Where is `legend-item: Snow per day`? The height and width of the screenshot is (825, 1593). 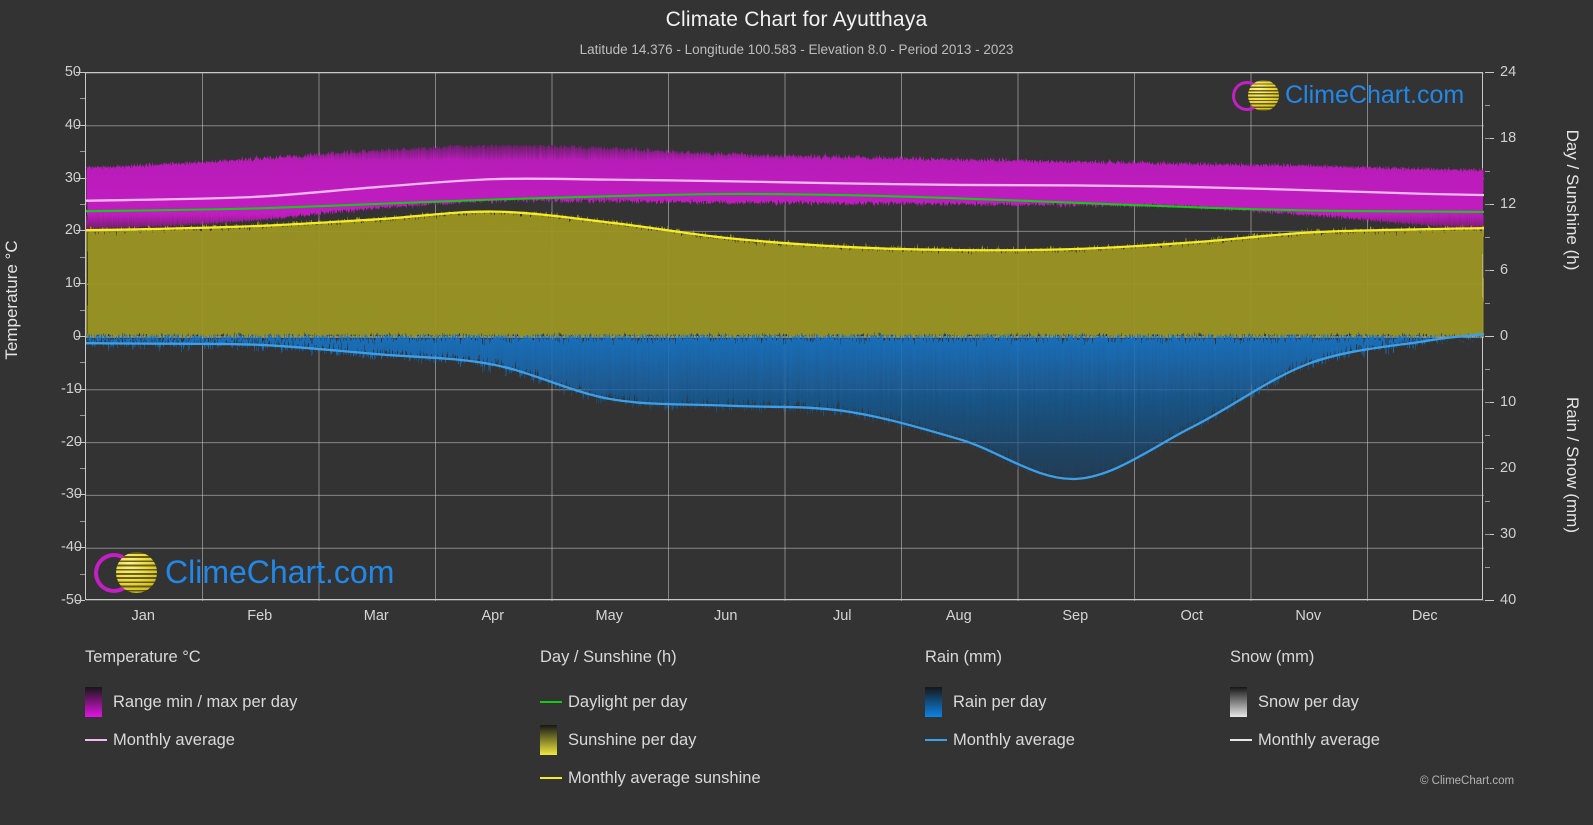
legend-item: Snow per day is located at coordinates (1305, 702).